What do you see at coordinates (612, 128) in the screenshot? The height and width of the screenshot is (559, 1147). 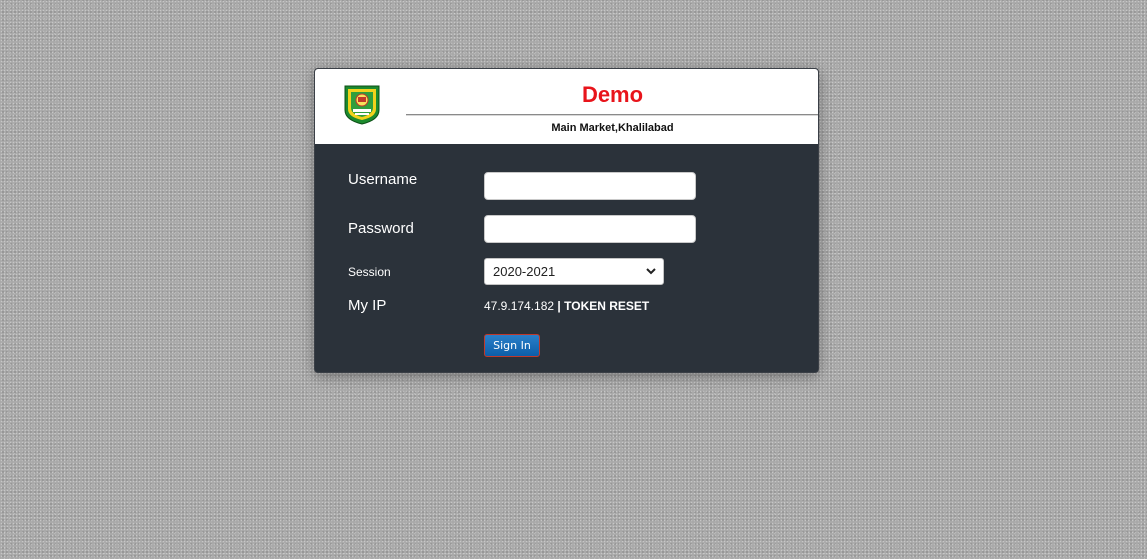 I see `school-address: Main Market,Khalilabad` at bounding box center [612, 128].